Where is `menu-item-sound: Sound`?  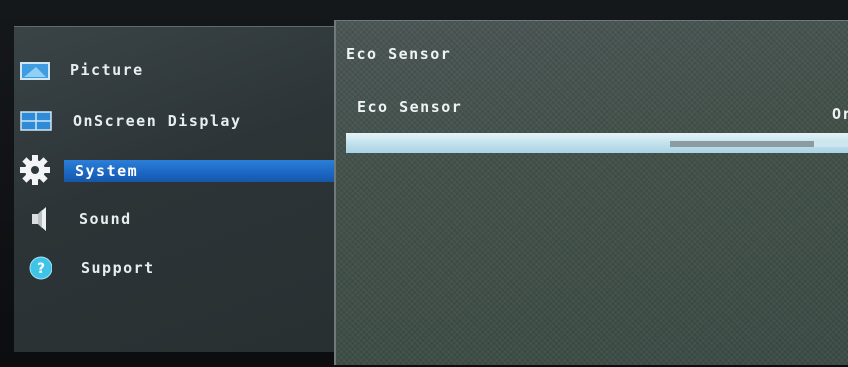
menu-item-sound: Sound is located at coordinates (177, 219).